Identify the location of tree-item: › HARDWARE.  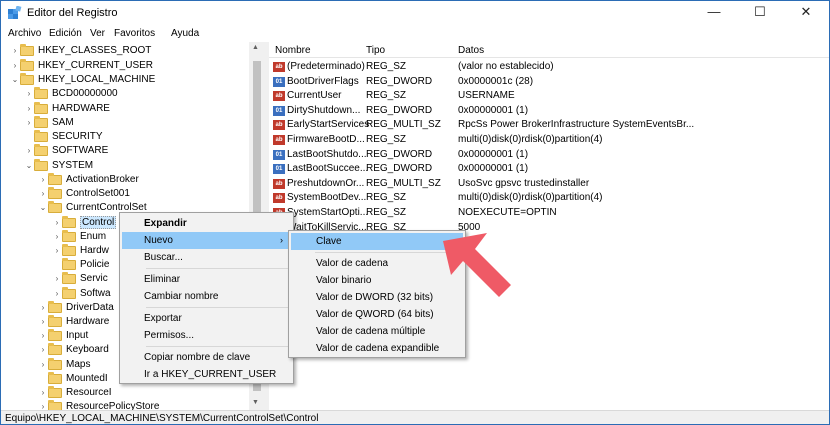
(67, 109).